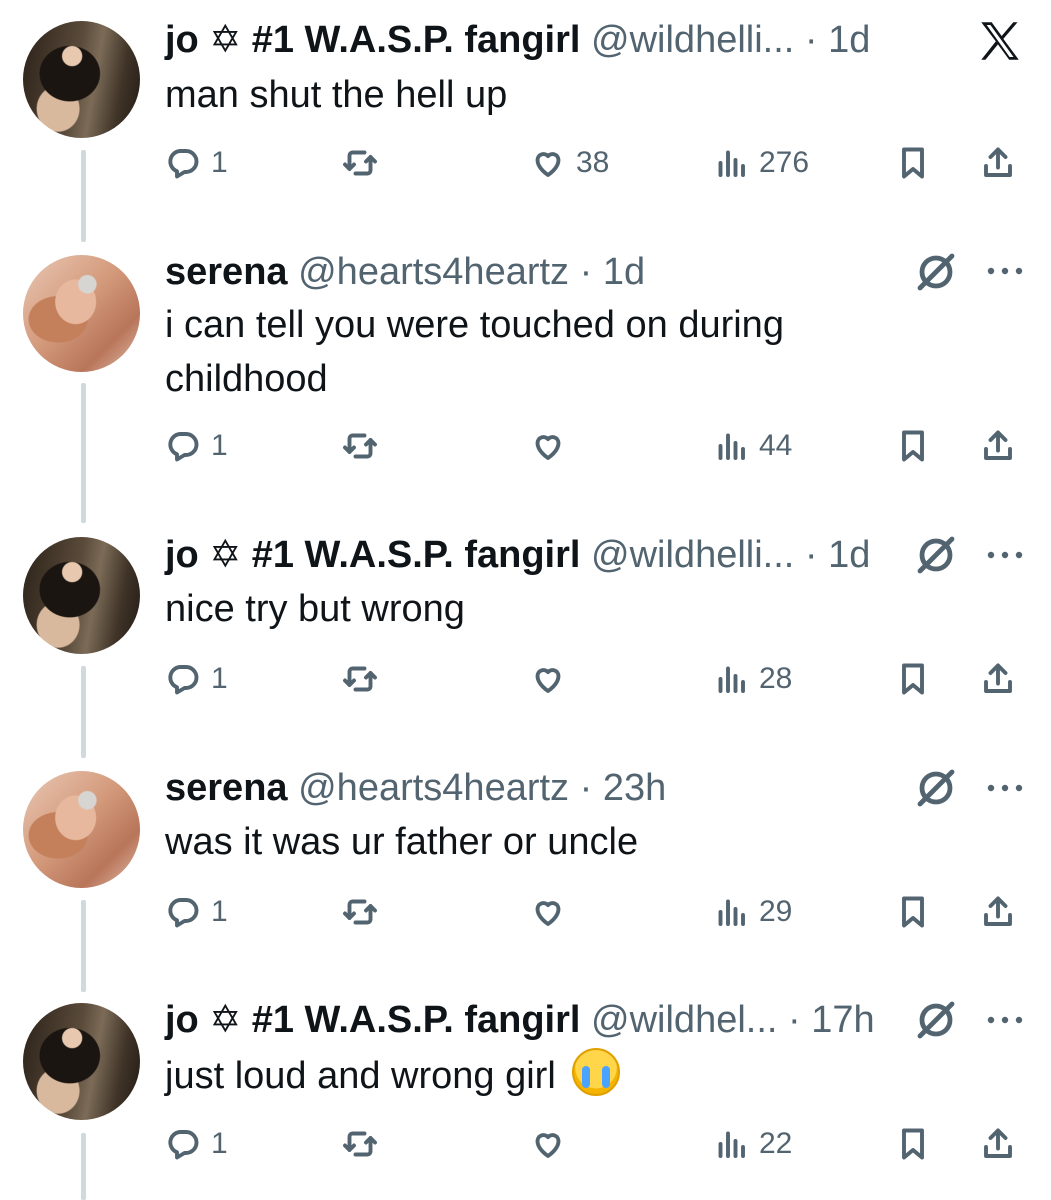  I want to click on views-button: 276, so click(761, 163).